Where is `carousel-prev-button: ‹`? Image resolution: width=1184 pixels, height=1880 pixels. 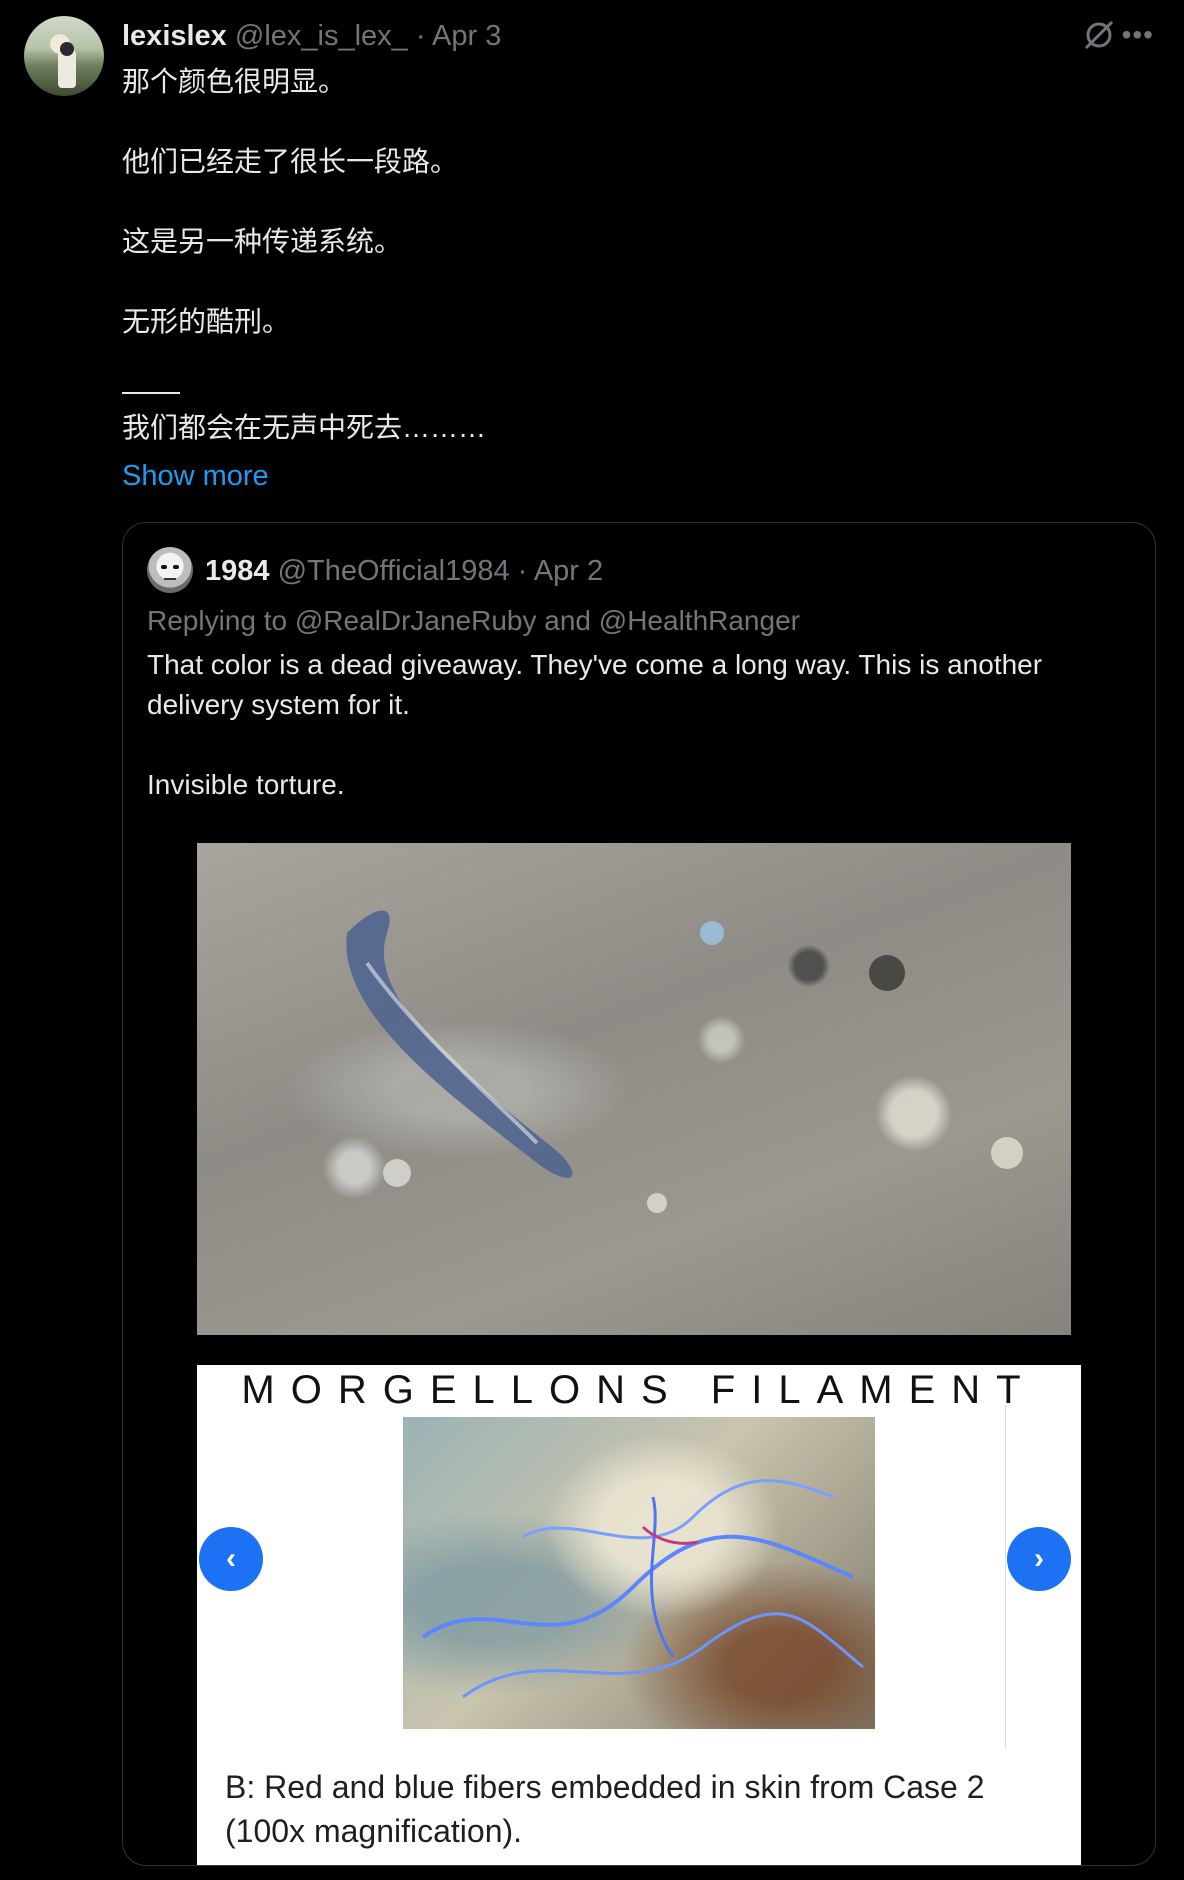
carousel-prev-button: ‹ is located at coordinates (231, 1559).